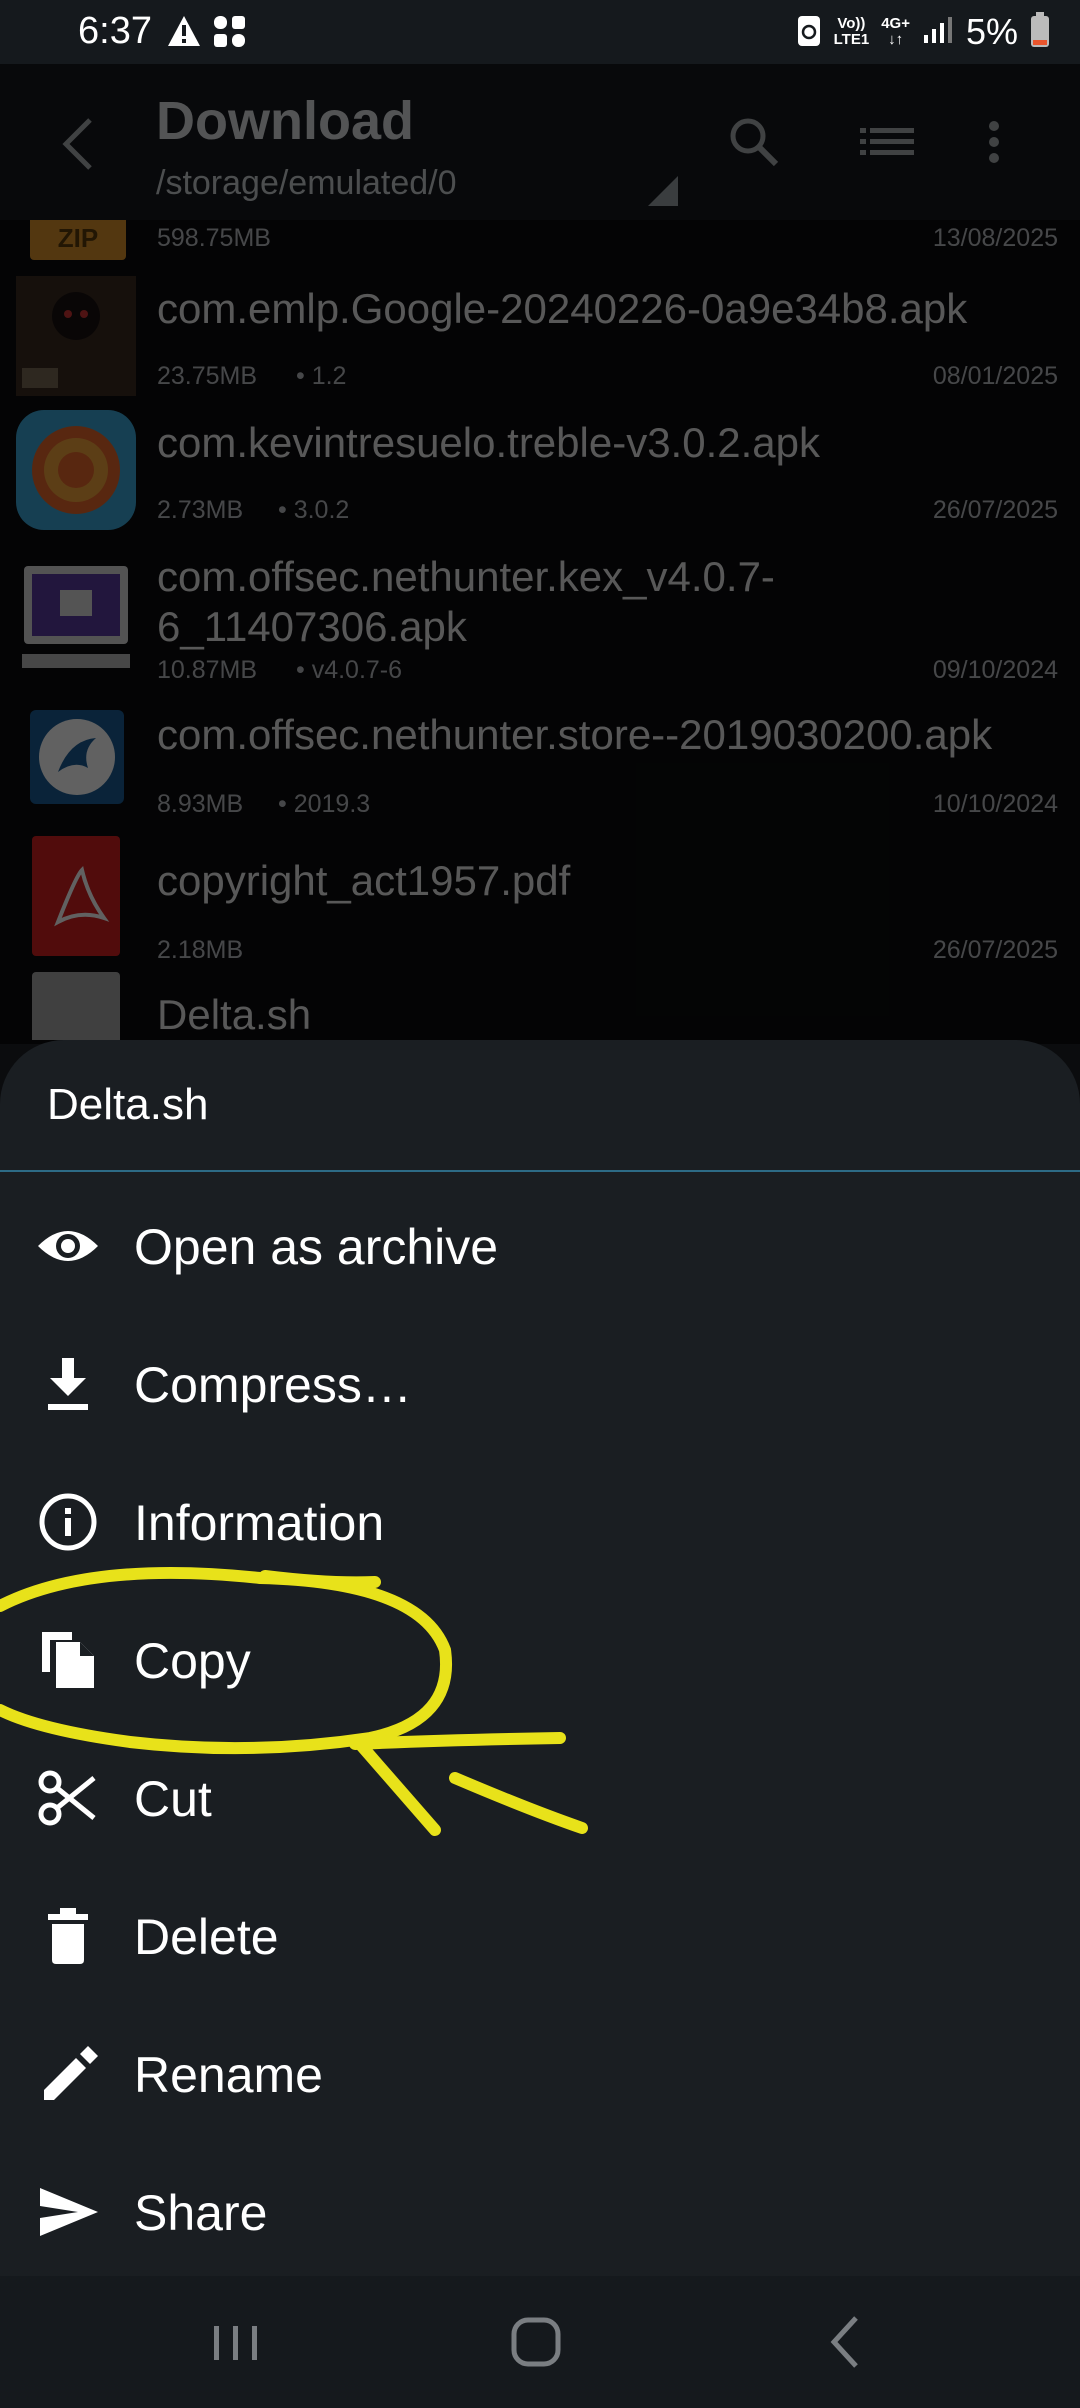 The width and height of the screenshot is (1080, 2408). Describe the element at coordinates (540, 142) in the screenshot. I see `app-bar: Download /storage/emulated/0` at that location.